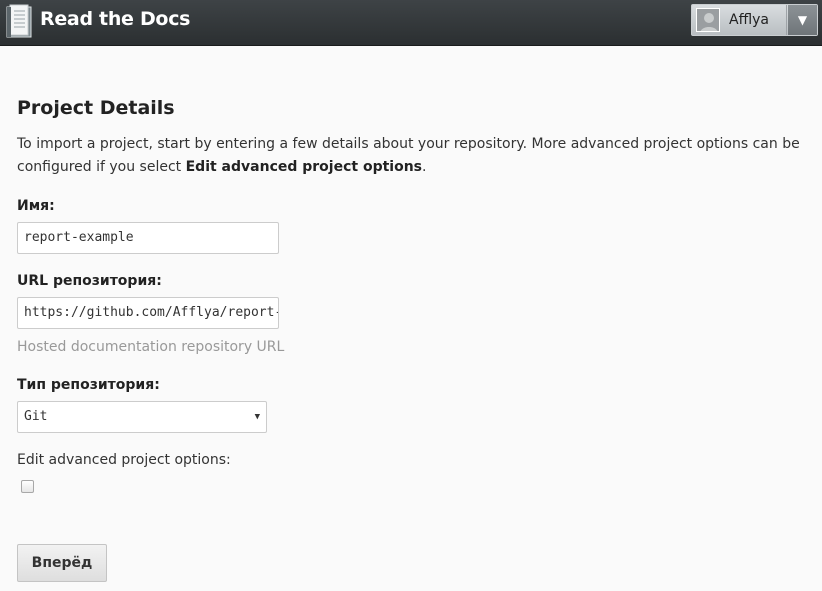 This screenshot has width=822, height=591. Describe the element at coordinates (89, 281) in the screenshot. I see `repo-url-label: URL репозитория:` at that location.